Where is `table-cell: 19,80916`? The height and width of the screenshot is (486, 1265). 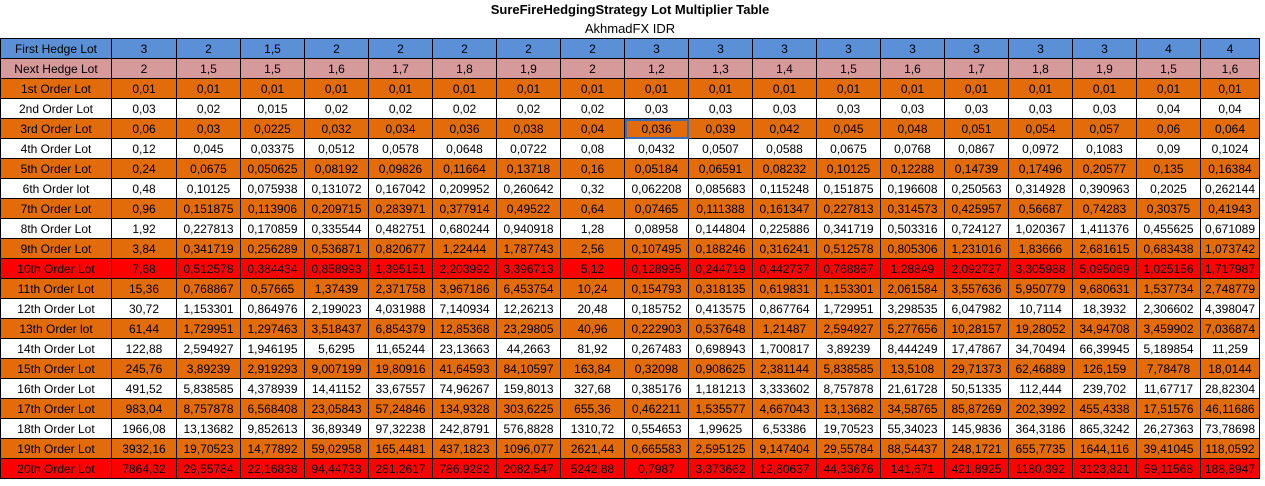 table-cell: 19,80916 is located at coordinates (400, 368).